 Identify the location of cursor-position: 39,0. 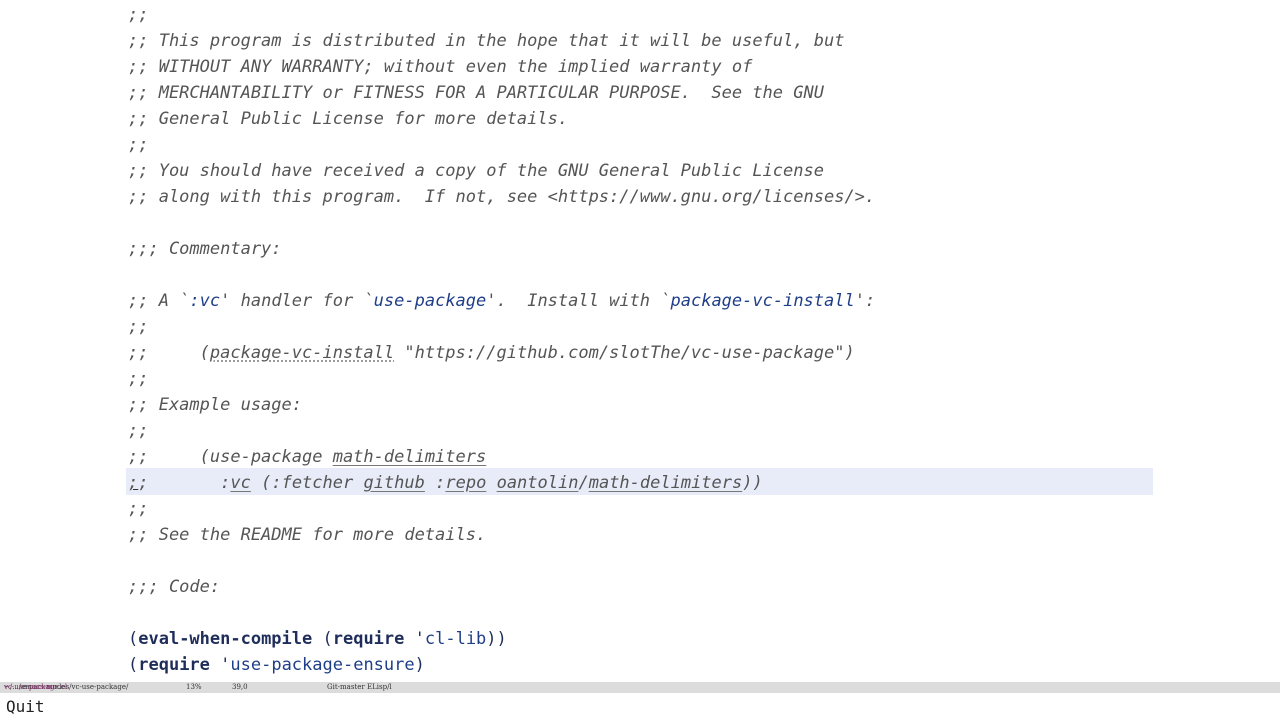
(240, 687).